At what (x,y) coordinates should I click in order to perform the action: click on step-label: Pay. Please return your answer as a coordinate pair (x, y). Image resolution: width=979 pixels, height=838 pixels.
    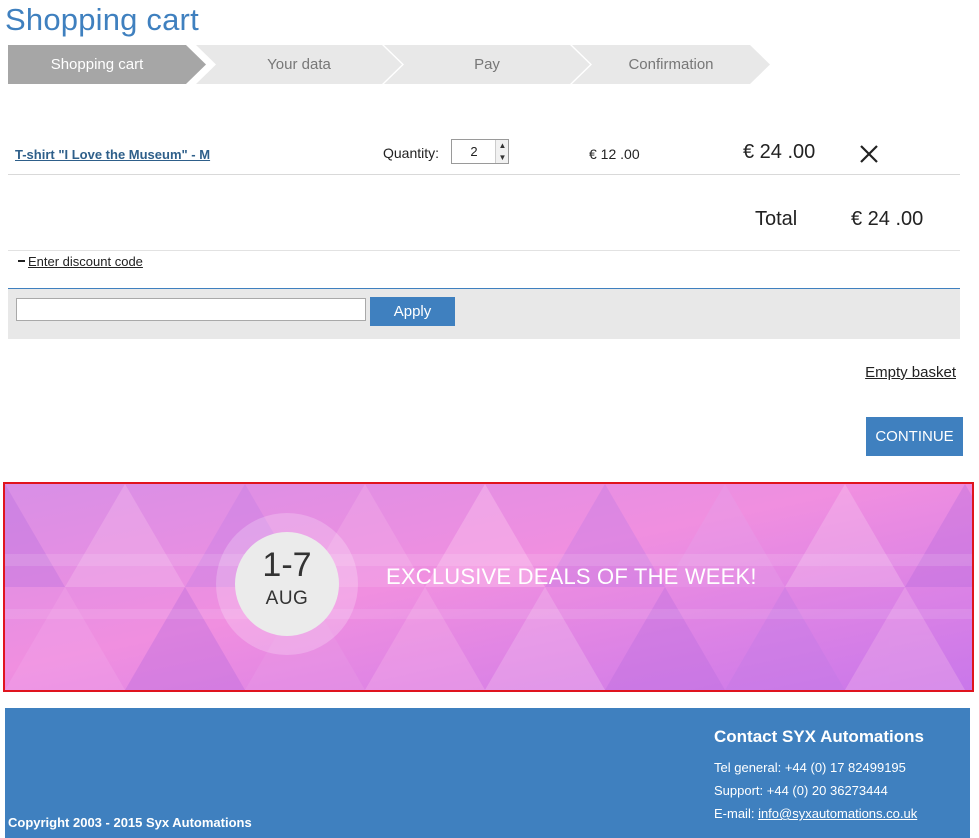
    Looking at the image, I should click on (487, 64).